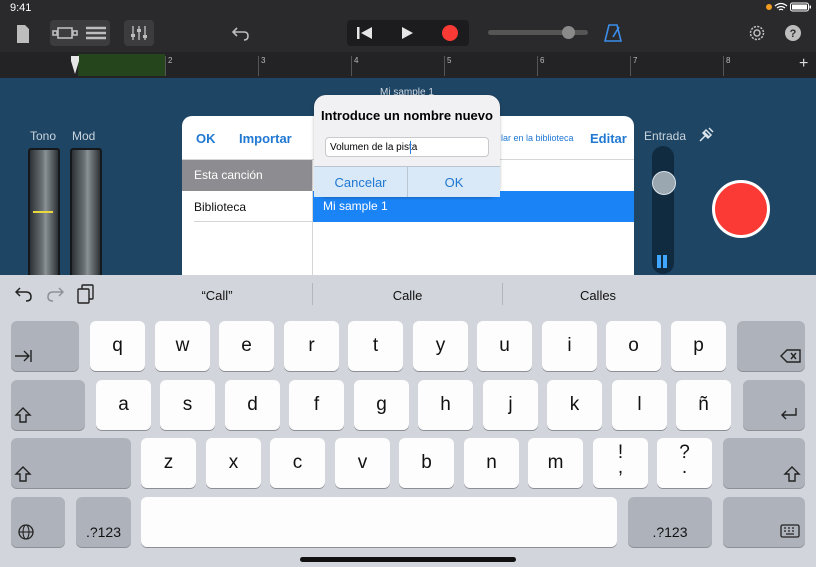 This screenshot has width=816, height=567. What do you see at coordinates (86, 215) in the screenshot?
I see `mod-wheel` at bounding box center [86, 215].